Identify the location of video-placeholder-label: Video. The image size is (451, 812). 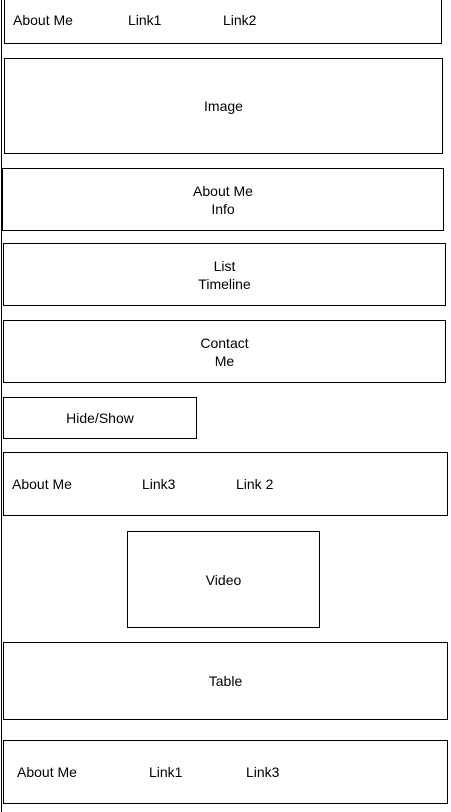
(223, 579).